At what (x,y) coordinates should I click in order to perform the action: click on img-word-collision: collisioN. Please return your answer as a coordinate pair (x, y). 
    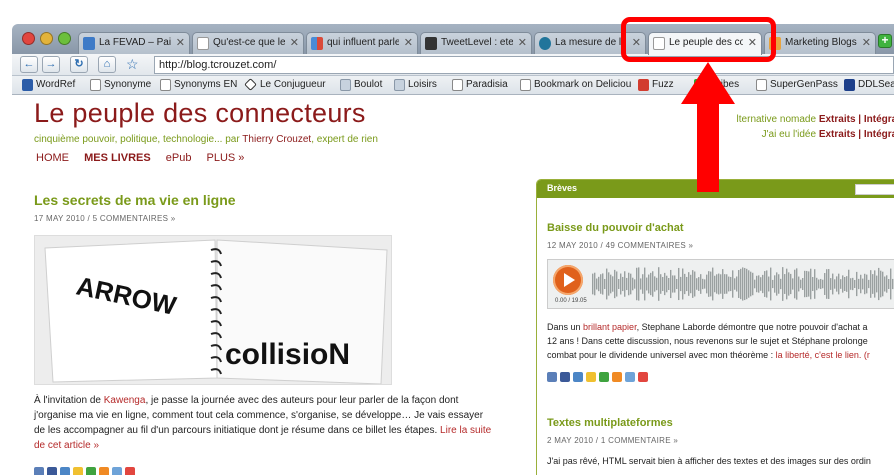
    Looking at the image, I should click on (287, 354).